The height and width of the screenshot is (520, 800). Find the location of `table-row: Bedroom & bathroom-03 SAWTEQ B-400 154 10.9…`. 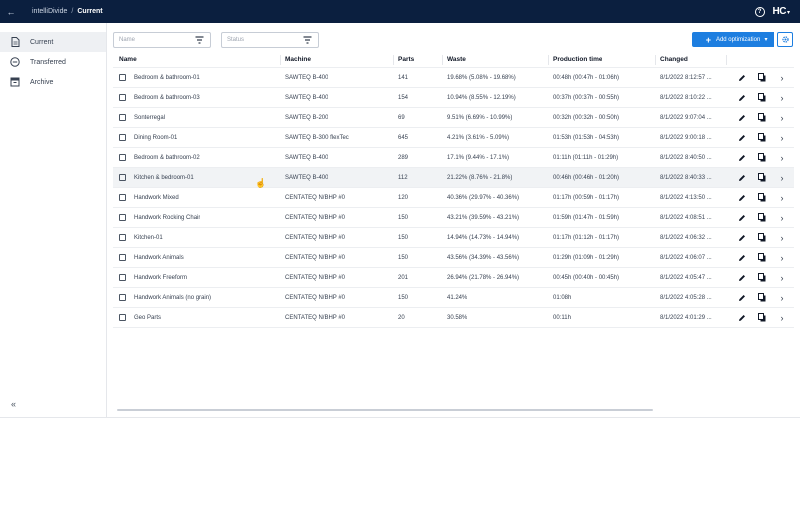

table-row: Bedroom & bathroom-03 SAWTEQ B-400 154 10.9… is located at coordinates (453, 98).